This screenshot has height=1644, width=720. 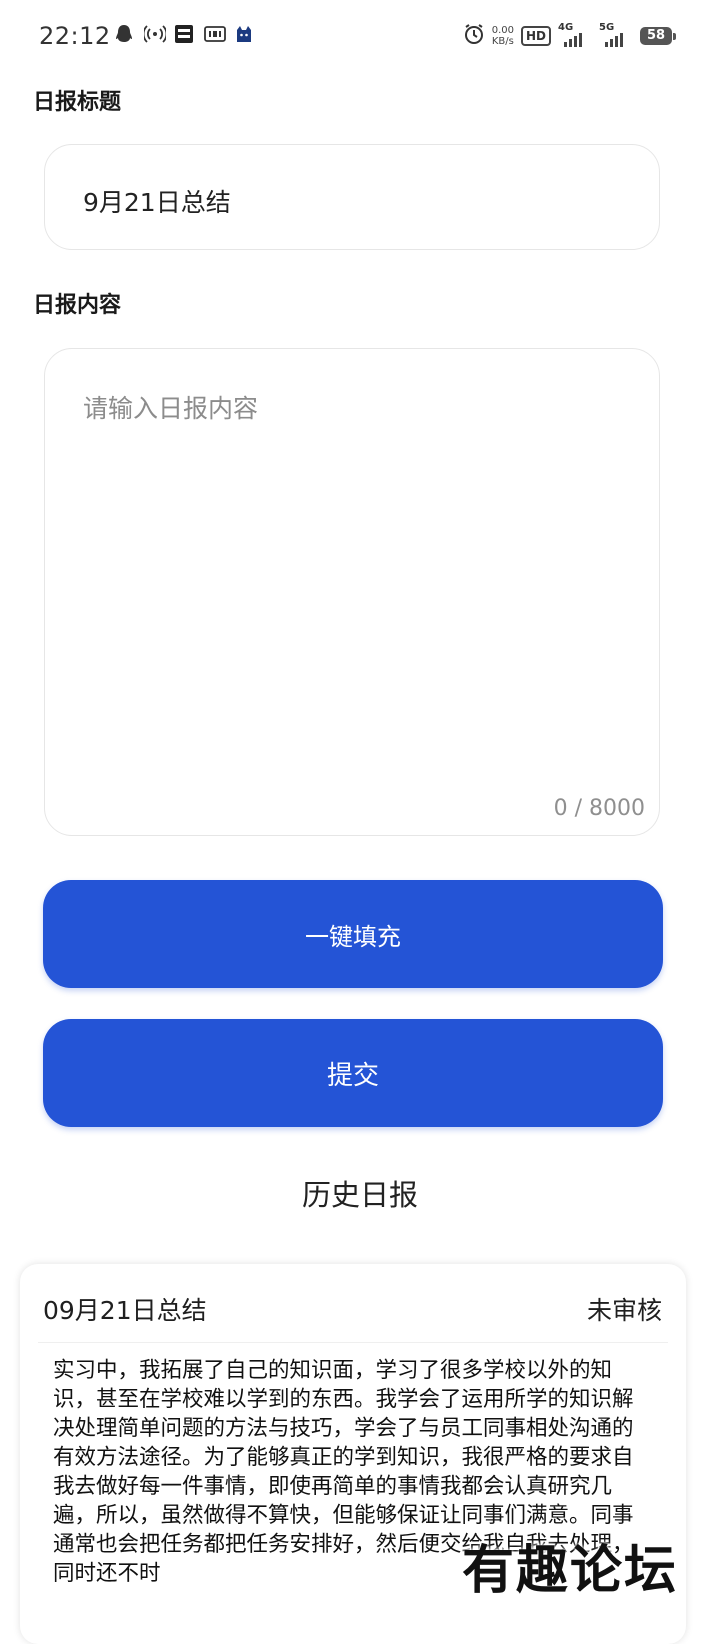 I want to click on notification-icons, so click(x=184, y=34).